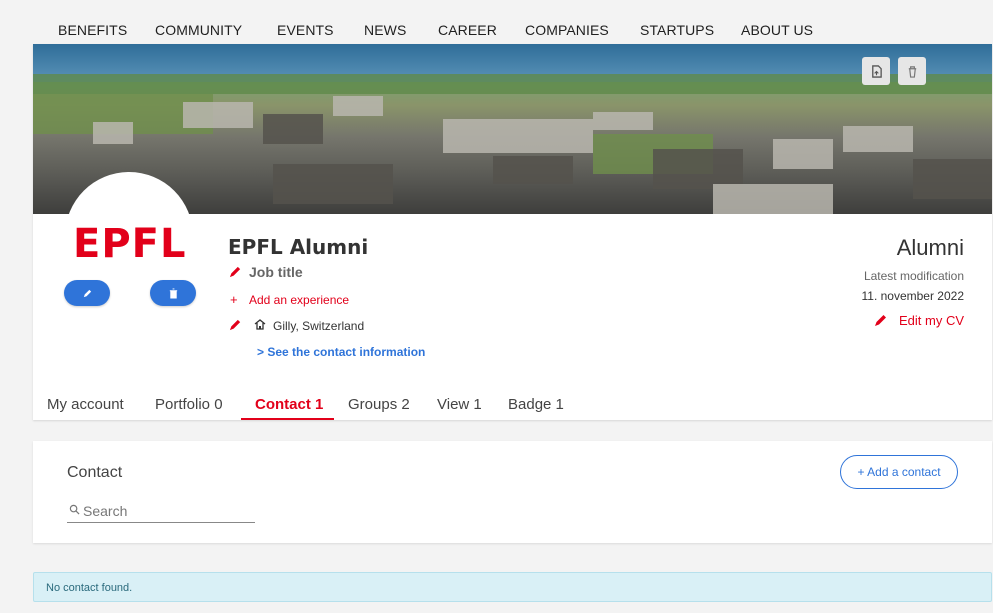 The height and width of the screenshot is (613, 993). Describe the element at coordinates (289, 404) in the screenshot. I see `tab-contact: Contact 1` at that location.